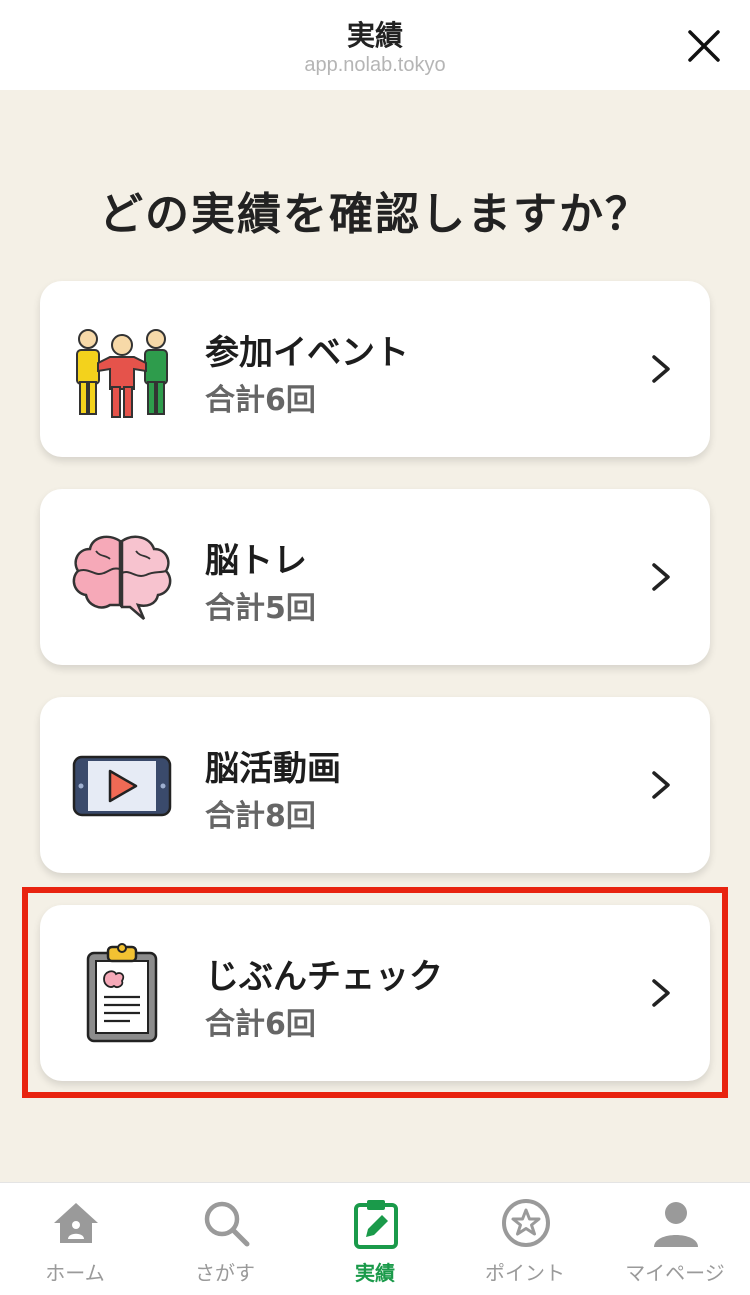 The image size is (750, 1295). I want to click on card-brain-videos: 脳活動画 合計8回, so click(375, 785).